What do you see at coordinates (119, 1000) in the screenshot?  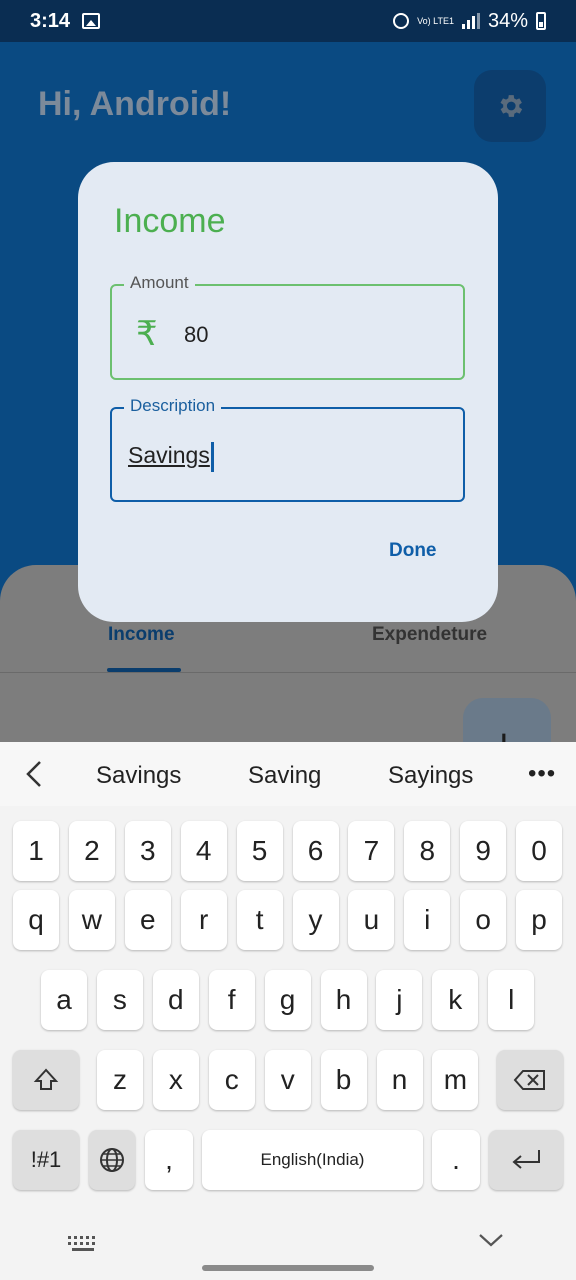 I see `key-s: s` at bounding box center [119, 1000].